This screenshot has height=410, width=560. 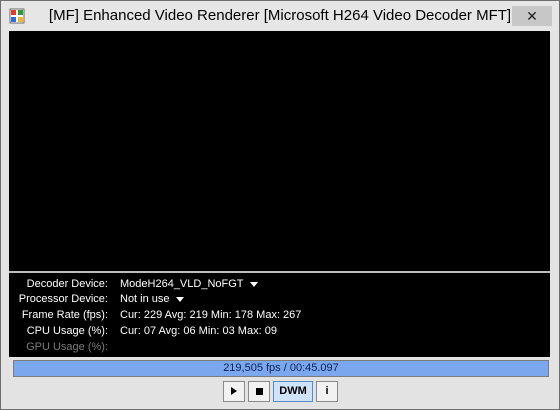 I want to click on dwm-button: DWM, so click(x=293, y=391).